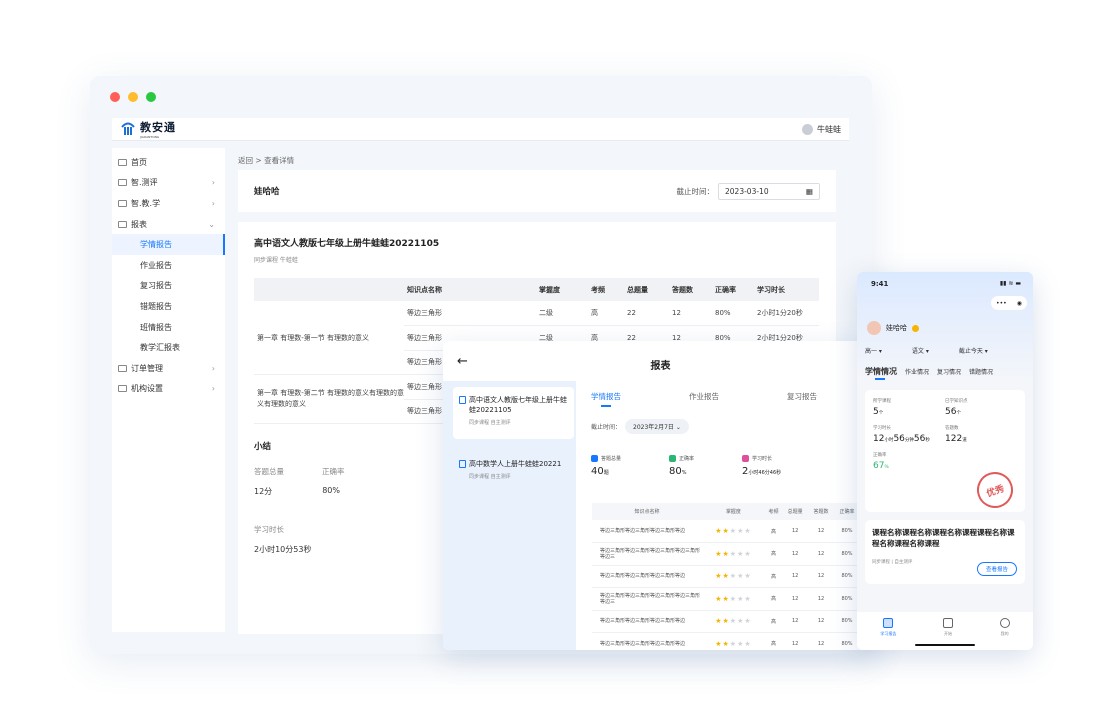  I want to click on stat-unit: 分钟, so click(909, 440).